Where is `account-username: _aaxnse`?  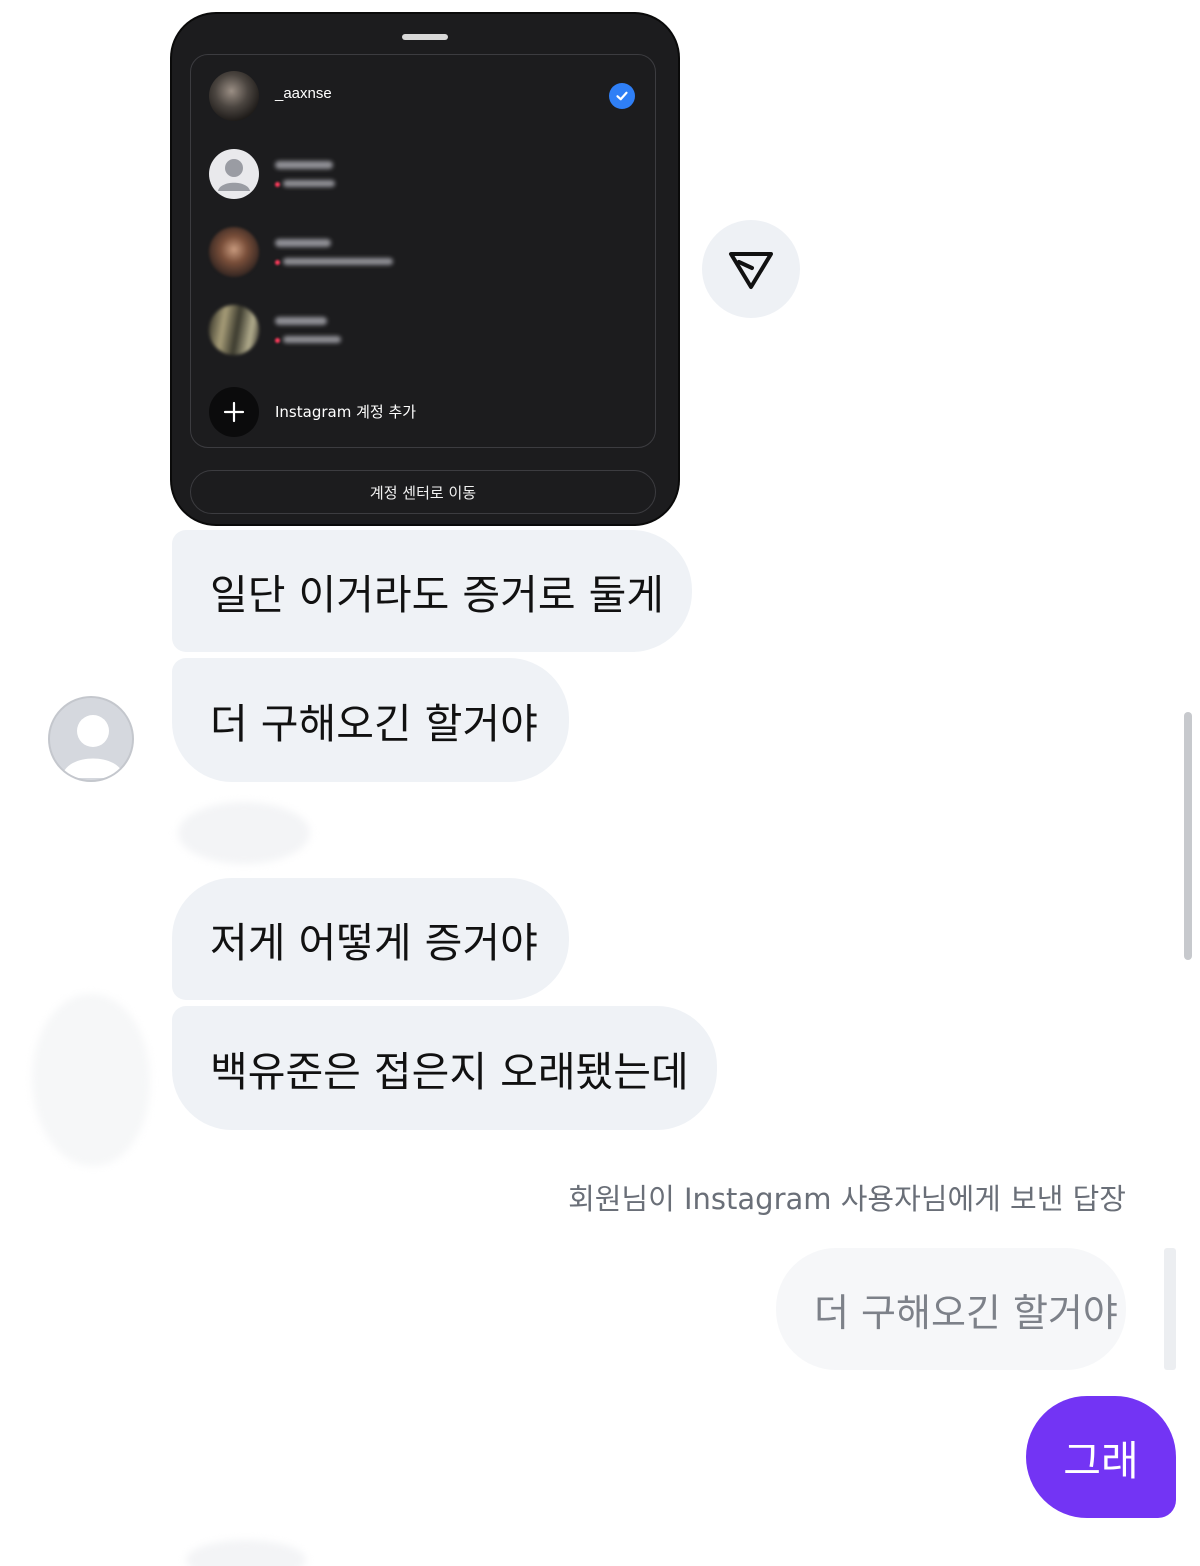 account-username: _aaxnse is located at coordinates (303, 93).